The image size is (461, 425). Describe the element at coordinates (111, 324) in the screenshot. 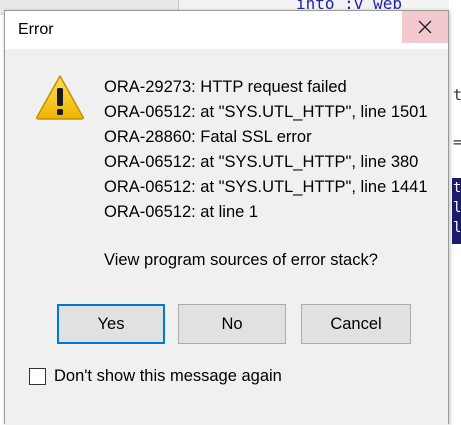

I see `yes-button: Yes` at that location.